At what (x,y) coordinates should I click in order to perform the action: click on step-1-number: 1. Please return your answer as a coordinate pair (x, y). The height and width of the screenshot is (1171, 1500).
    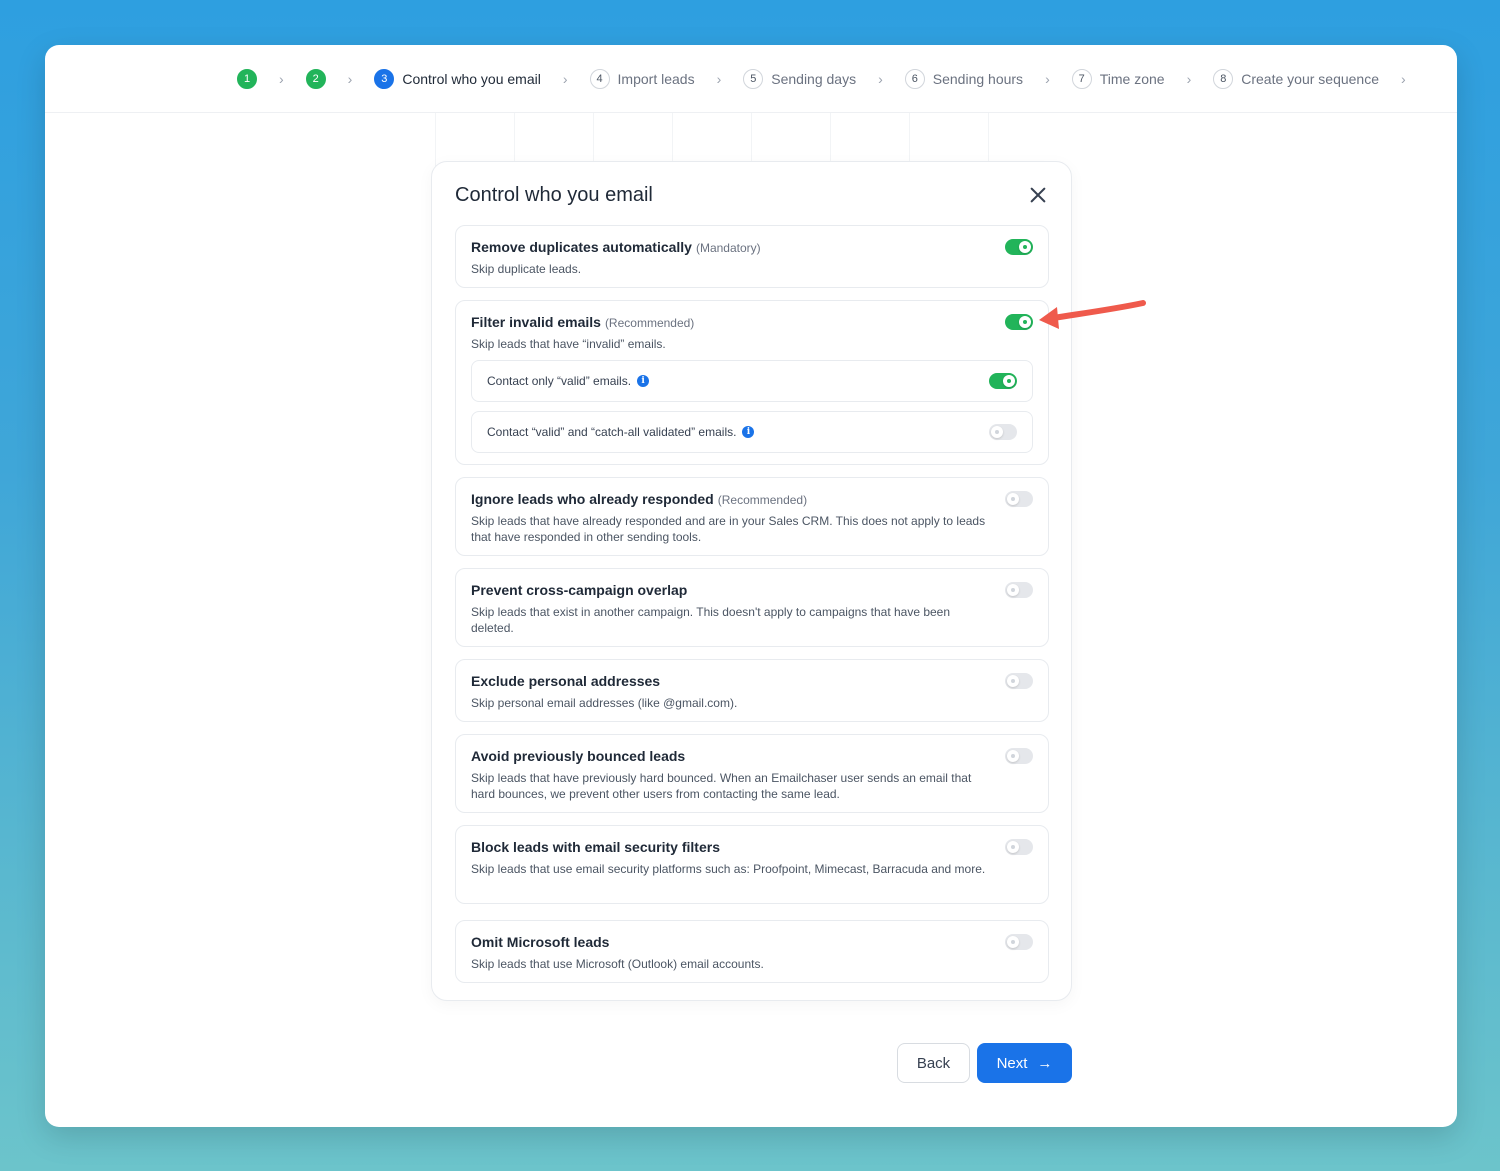
    Looking at the image, I should click on (247, 78).